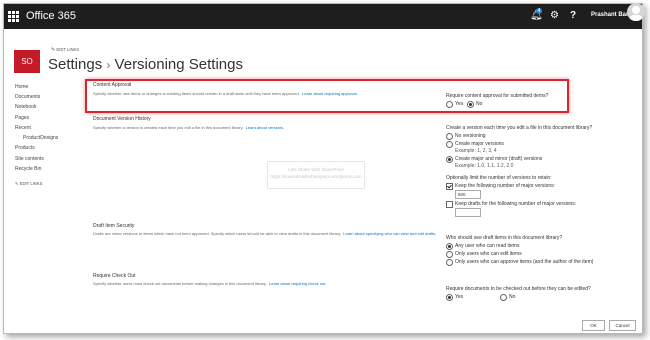 This screenshot has height=340, width=650. What do you see at coordinates (449, 186) in the screenshot?
I see `keep-major-checkbox` at bounding box center [449, 186].